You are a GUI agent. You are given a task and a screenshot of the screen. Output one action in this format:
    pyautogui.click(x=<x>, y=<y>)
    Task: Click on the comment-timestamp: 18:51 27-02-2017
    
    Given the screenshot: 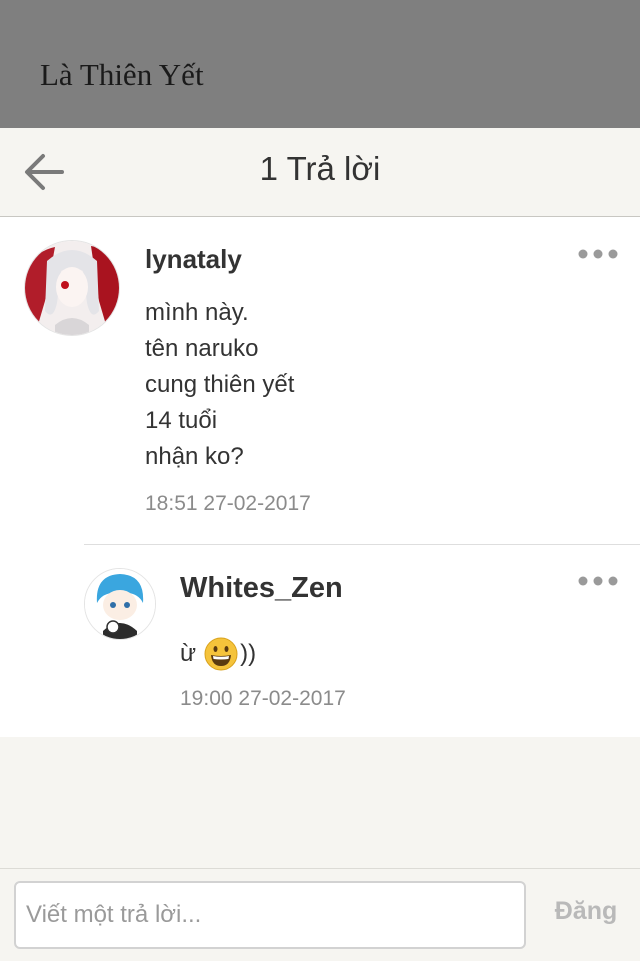 What is the action you would take?
    pyautogui.click(x=228, y=503)
    